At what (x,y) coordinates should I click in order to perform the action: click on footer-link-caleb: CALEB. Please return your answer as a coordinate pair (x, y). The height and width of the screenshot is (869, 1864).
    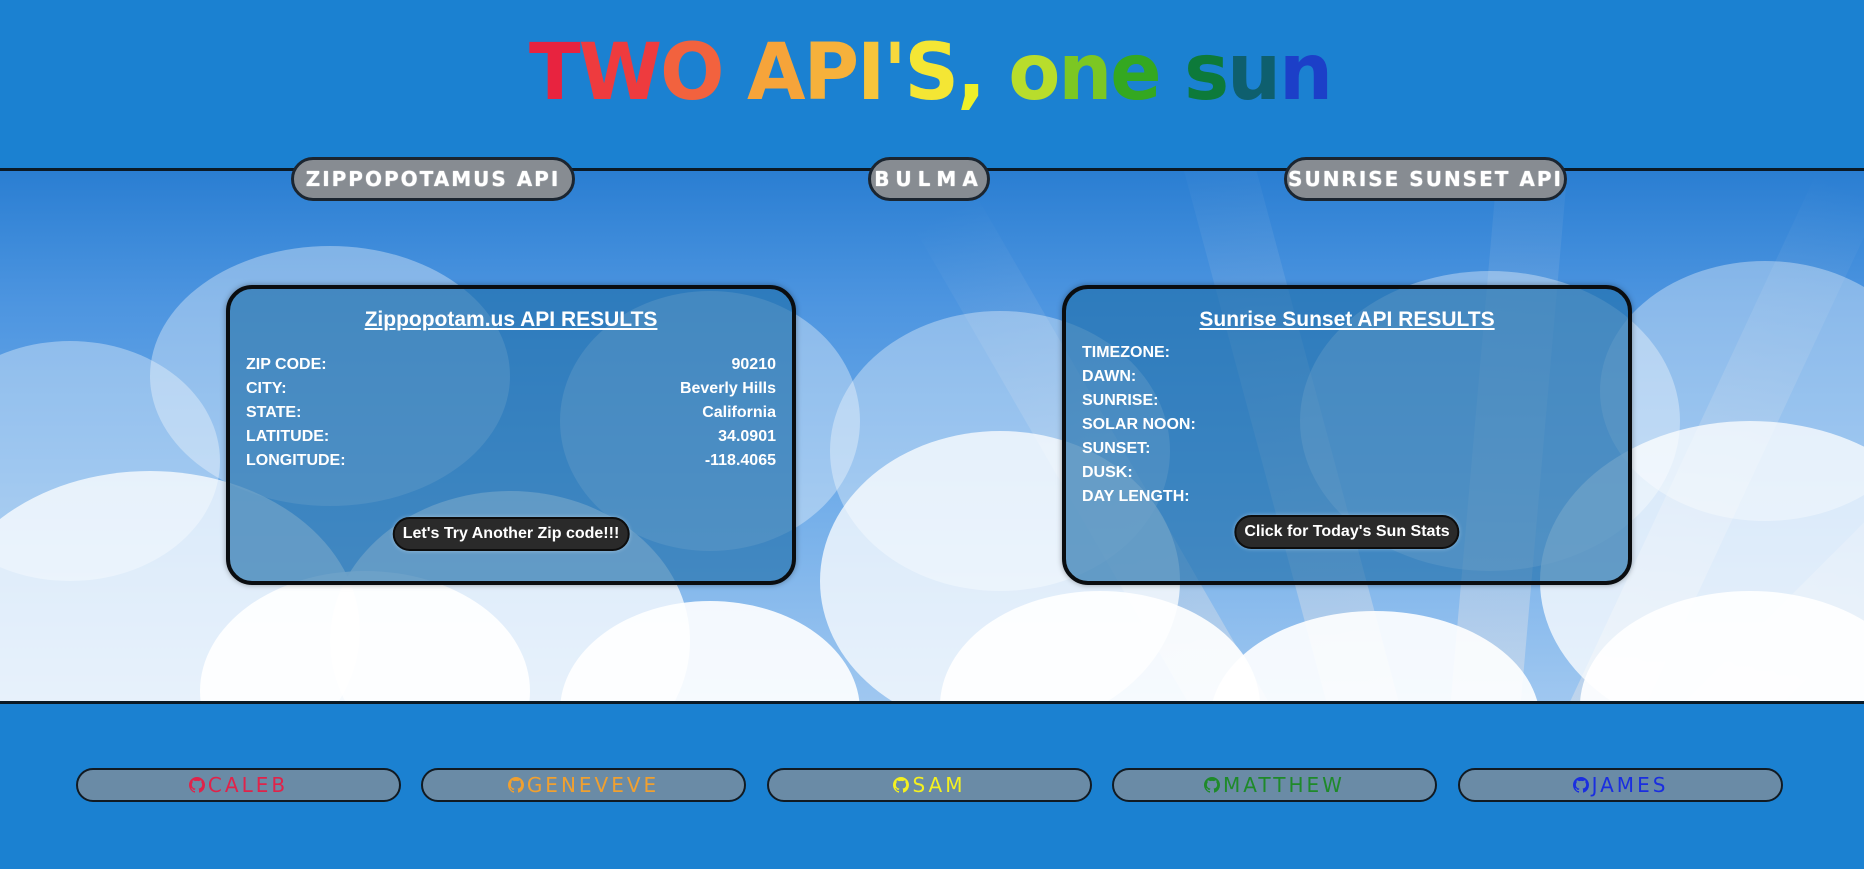
    Looking at the image, I should click on (238, 785).